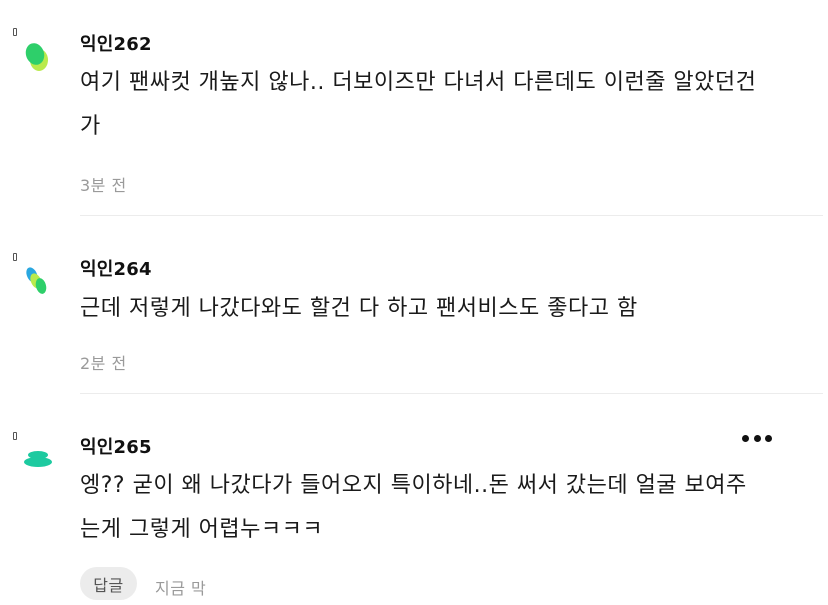 Image resolution: width=828 pixels, height=605 pixels. Describe the element at coordinates (202, 529) in the screenshot. I see `comment-text-line: 는게 그렇게 어렵누ㅋㅋㅋ` at that location.